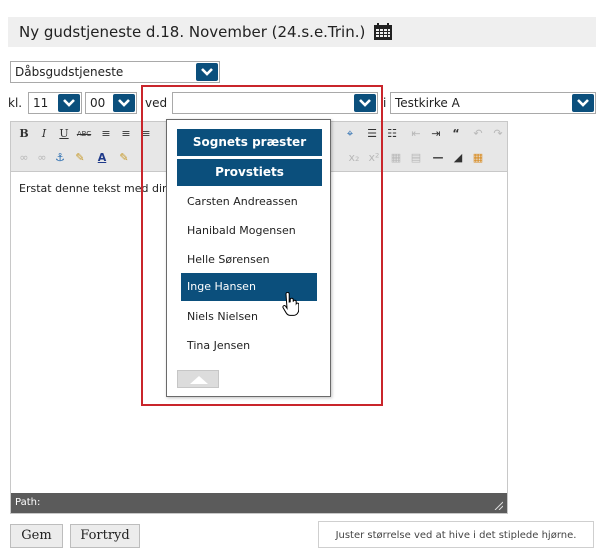 The width and height of the screenshot is (596, 549). I want to click on dropdown-item: Tina Jensen, so click(249, 346).